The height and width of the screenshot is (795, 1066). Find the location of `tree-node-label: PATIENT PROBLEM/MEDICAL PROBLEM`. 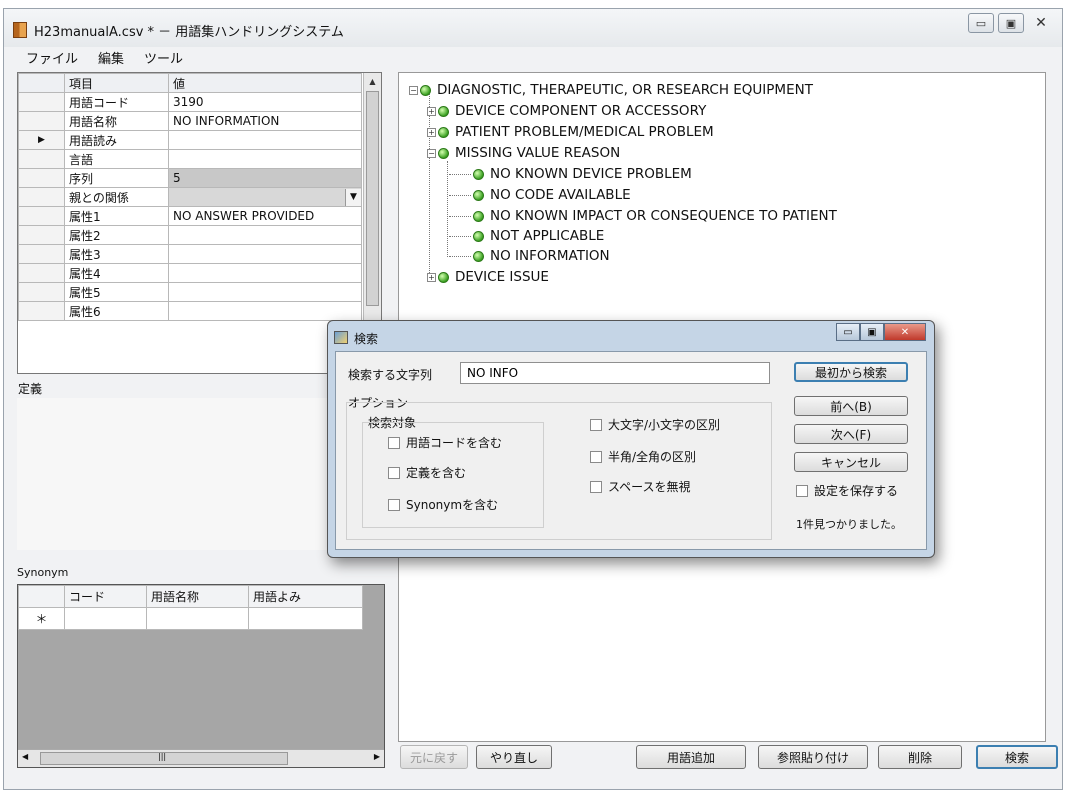

tree-node-label: PATIENT PROBLEM/MEDICAL PROBLEM is located at coordinates (584, 132).